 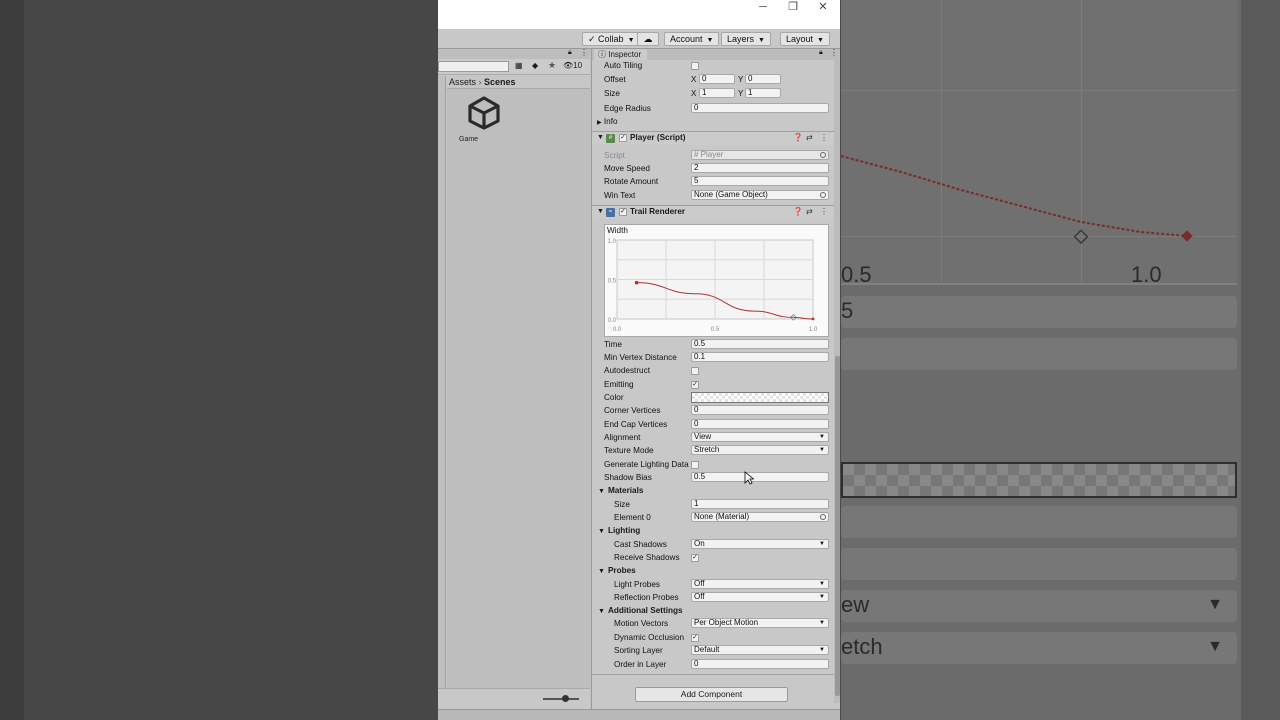 What do you see at coordinates (763, 79) in the screenshot?
I see `offset-y-field: 0` at bounding box center [763, 79].